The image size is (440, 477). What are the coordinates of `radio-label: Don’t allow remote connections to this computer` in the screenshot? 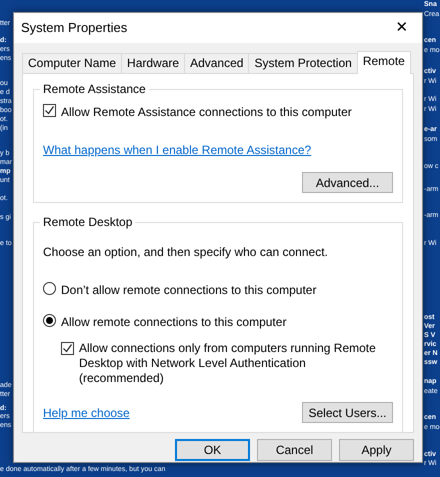 It's located at (188, 290).